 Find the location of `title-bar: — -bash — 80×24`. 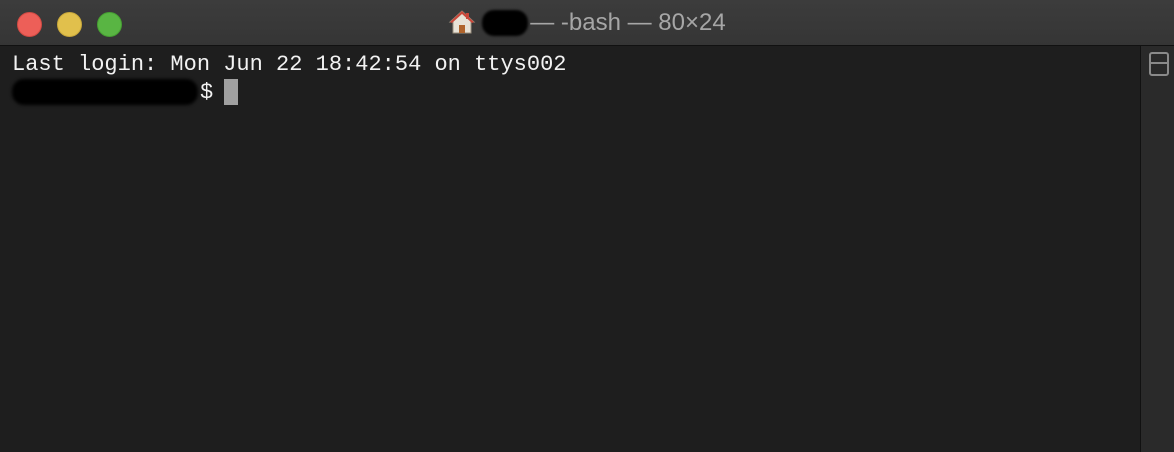

title-bar: — -bash — 80×24 is located at coordinates (587, 23).